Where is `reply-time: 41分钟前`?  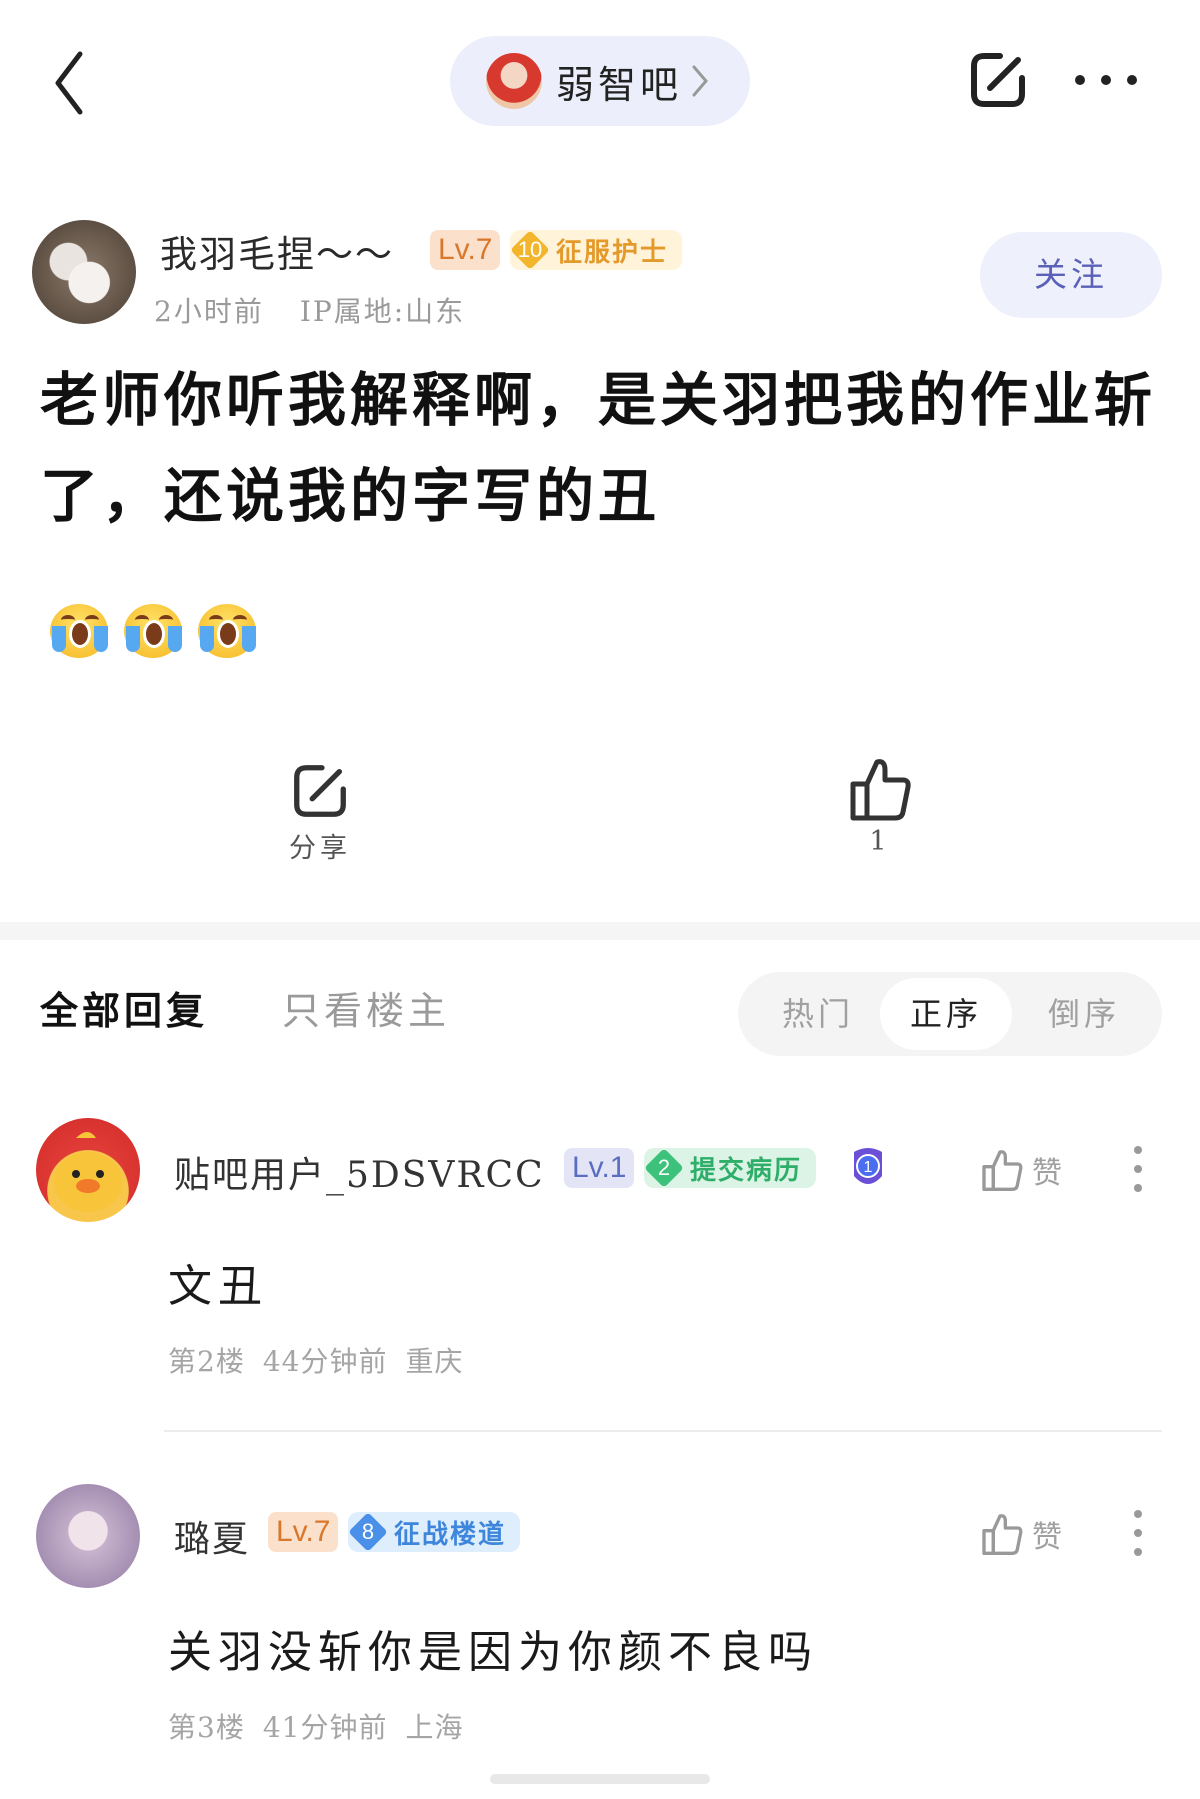 reply-time: 41分钟前 is located at coordinates (325, 1727).